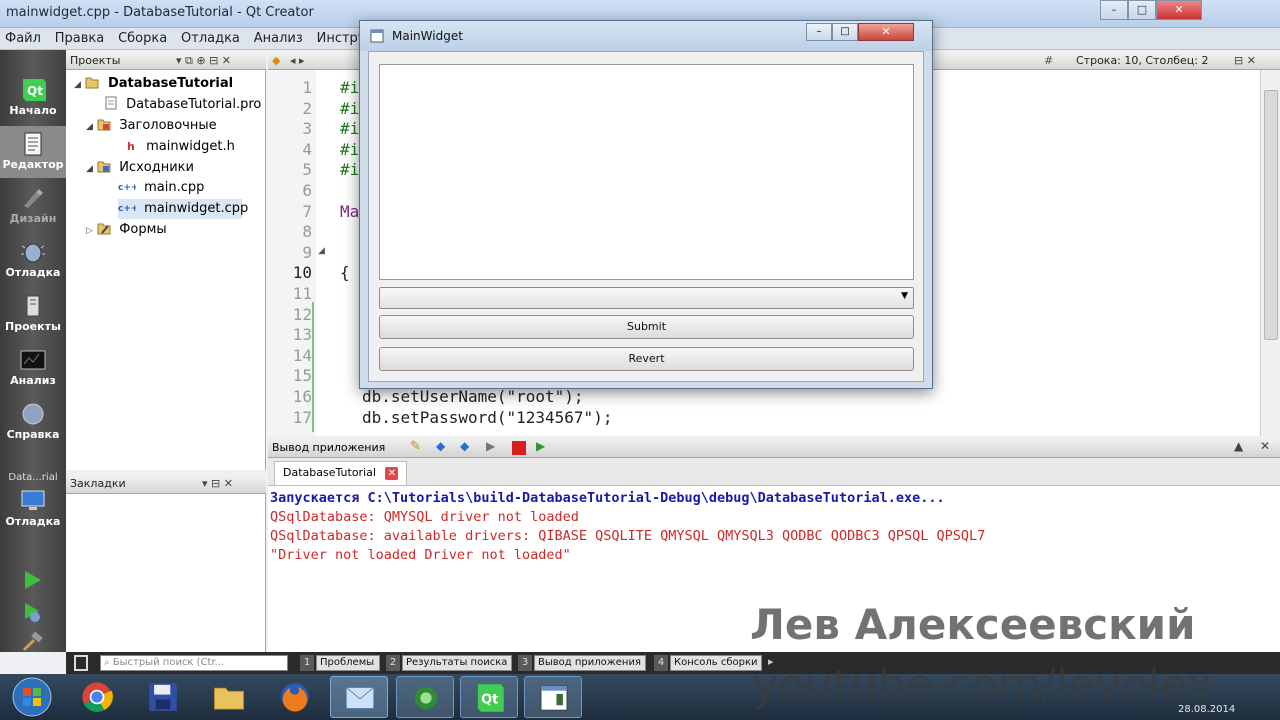 This screenshot has height=720, width=1280. What do you see at coordinates (89, 231) in the screenshot?
I see `collapse-arrow-icon: ▷` at bounding box center [89, 231].